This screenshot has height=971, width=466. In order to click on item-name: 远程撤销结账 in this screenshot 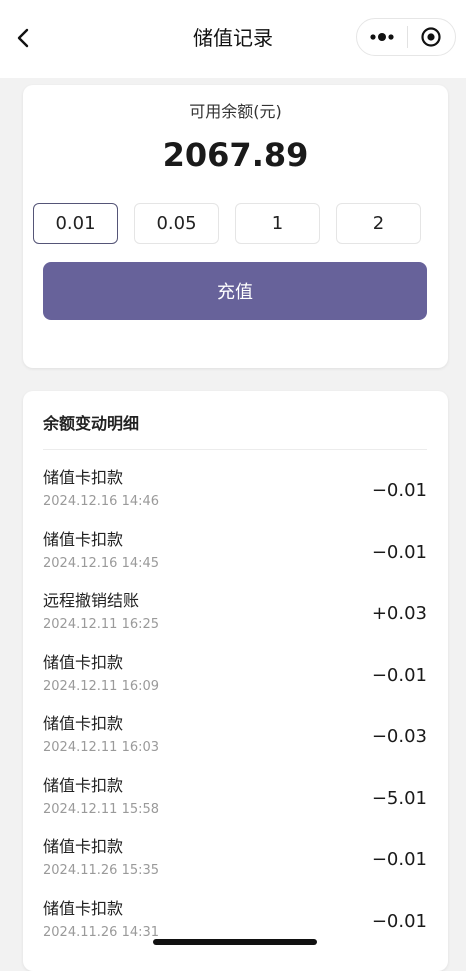, I will do `click(91, 600)`.